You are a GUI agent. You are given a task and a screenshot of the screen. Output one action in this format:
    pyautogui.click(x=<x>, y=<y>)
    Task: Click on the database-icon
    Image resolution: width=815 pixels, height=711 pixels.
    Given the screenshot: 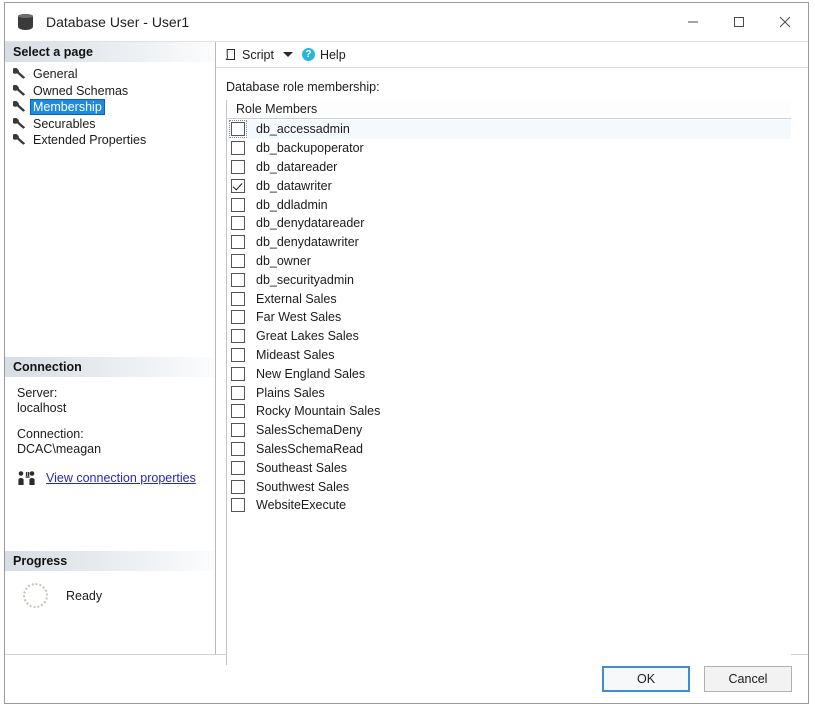 What is the action you would take?
    pyautogui.click(x=26, y=22)
    